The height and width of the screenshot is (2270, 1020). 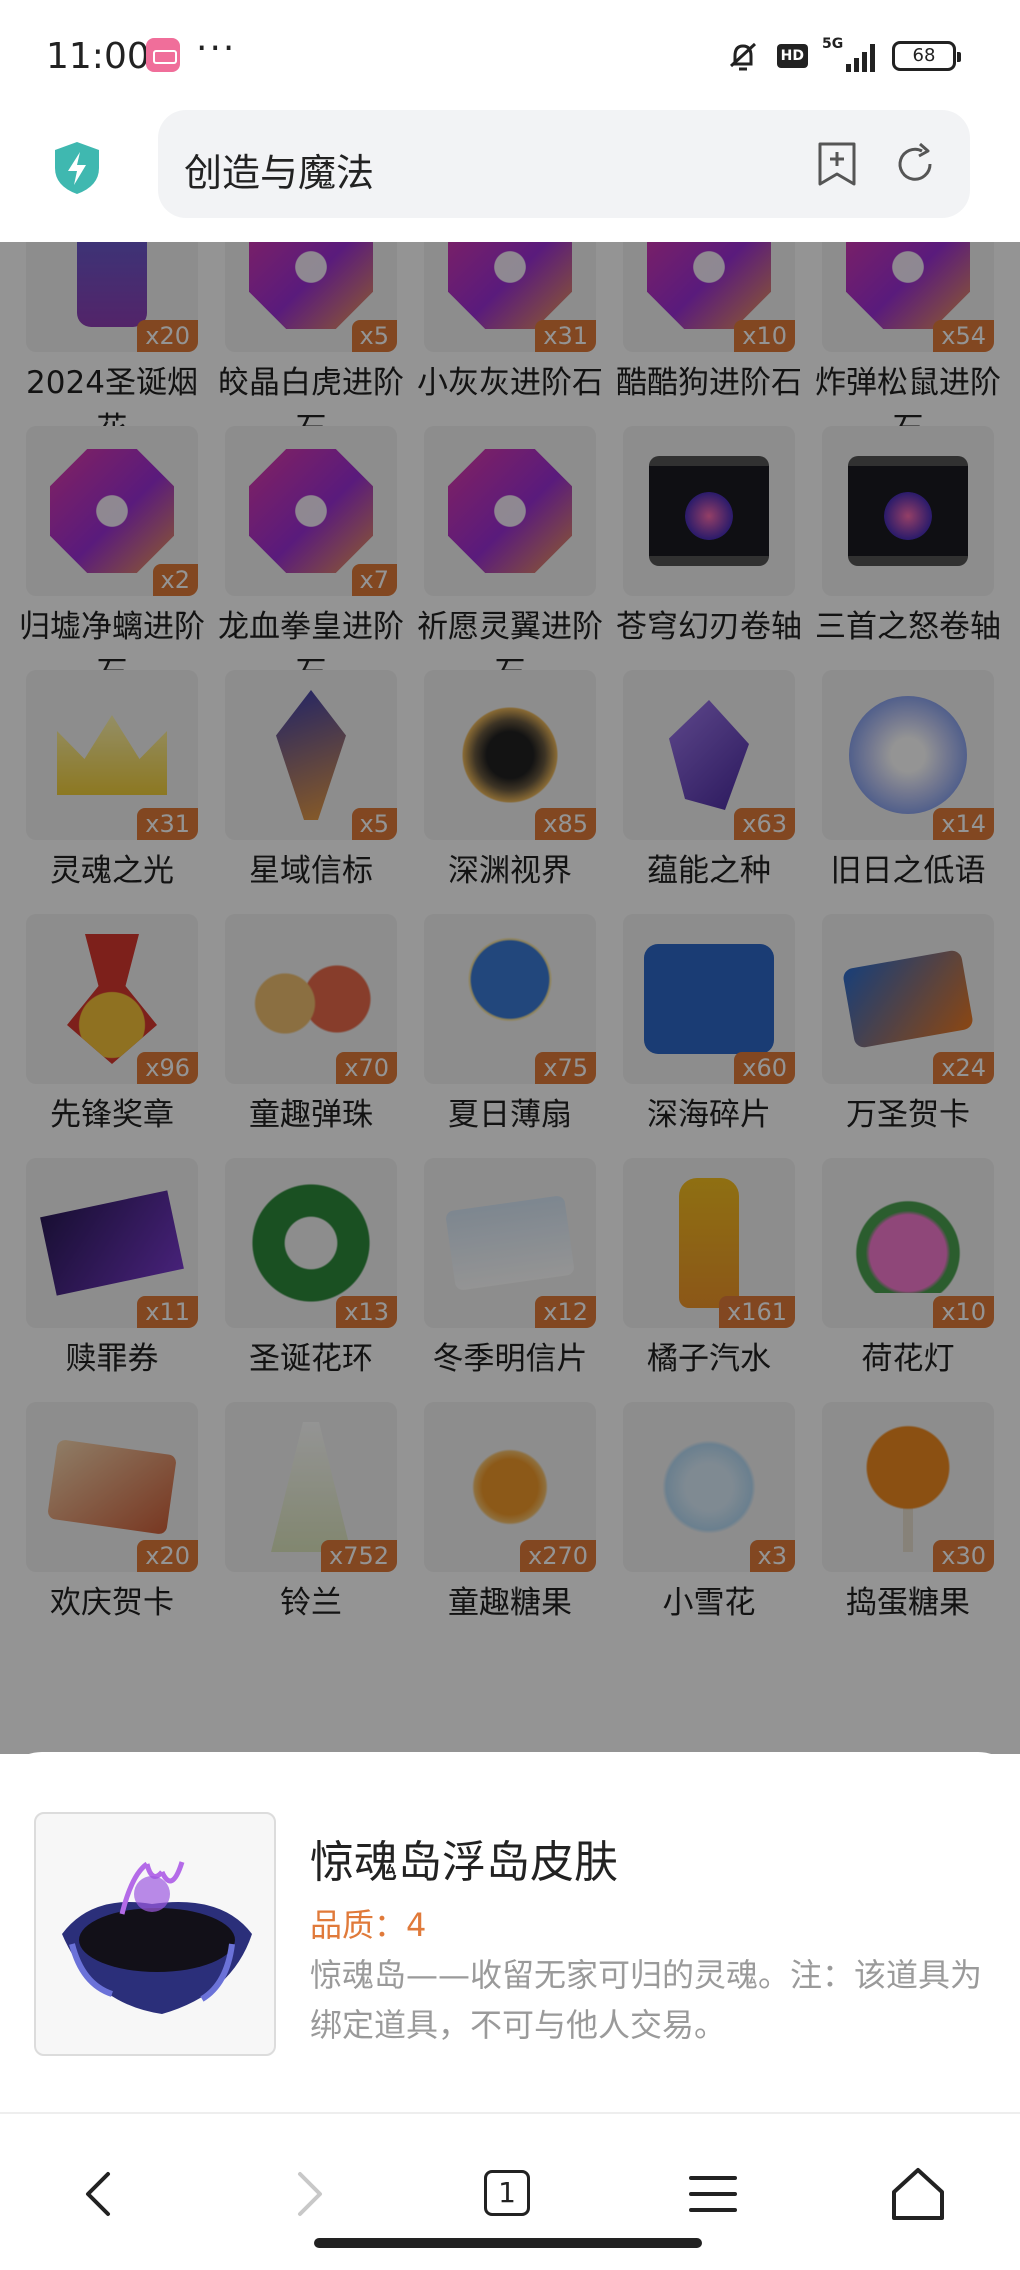 What do you see at coordinates (646, 2000) in the screenshot?
I see `item-detail-description: 惊魂岛——收留无家可归的灵魂。注：该道具为绑定道具，不可与他人交易。` at bounding box center [646, 2000].